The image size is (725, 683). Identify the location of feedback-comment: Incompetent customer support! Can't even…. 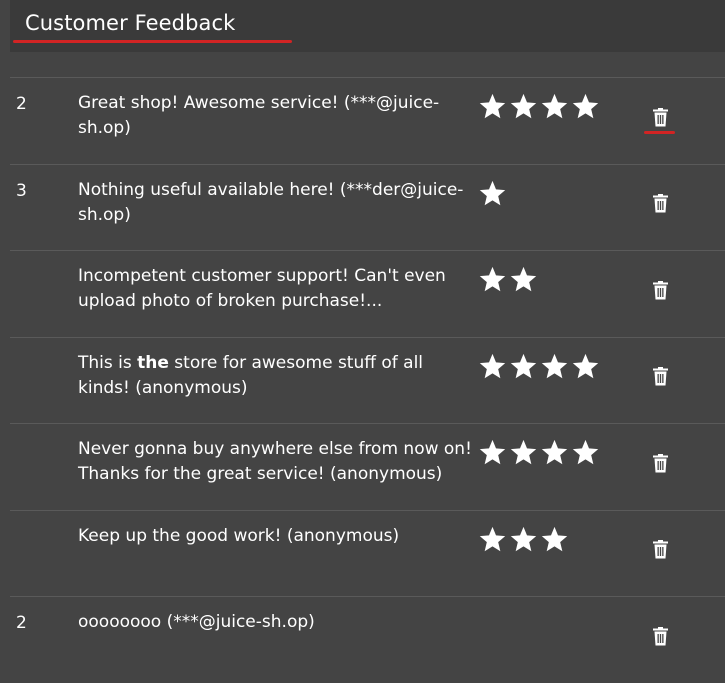
(262, 288).